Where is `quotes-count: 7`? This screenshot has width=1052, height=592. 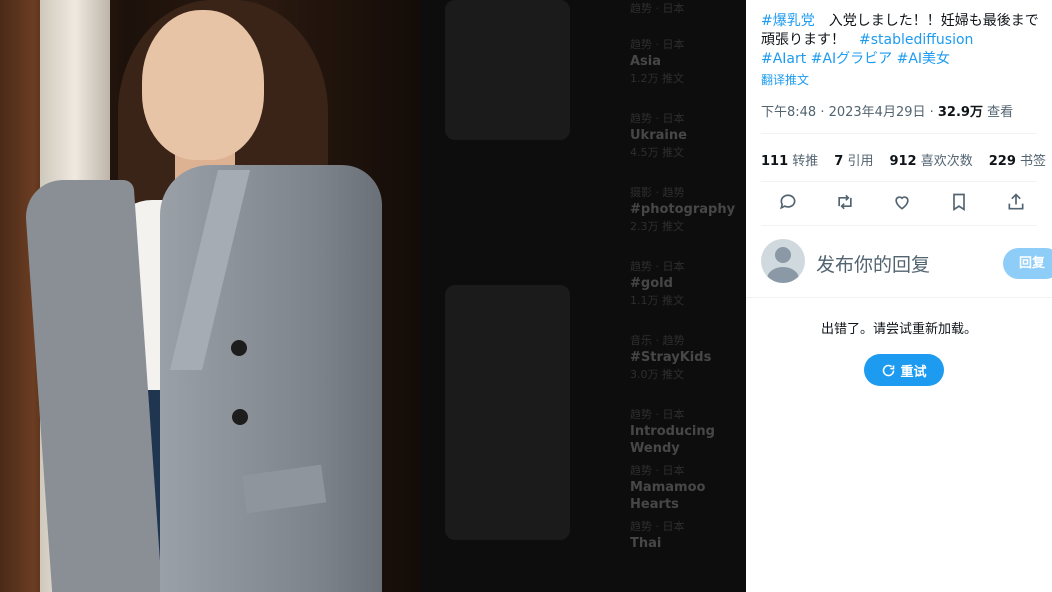
quotes-count: 7 is located at coordinates (839, 161).